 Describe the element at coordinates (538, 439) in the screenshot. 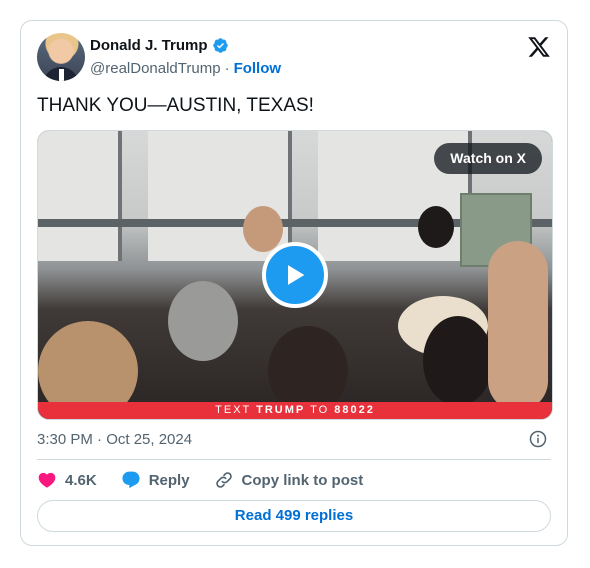

I see `info-icon` at that location.